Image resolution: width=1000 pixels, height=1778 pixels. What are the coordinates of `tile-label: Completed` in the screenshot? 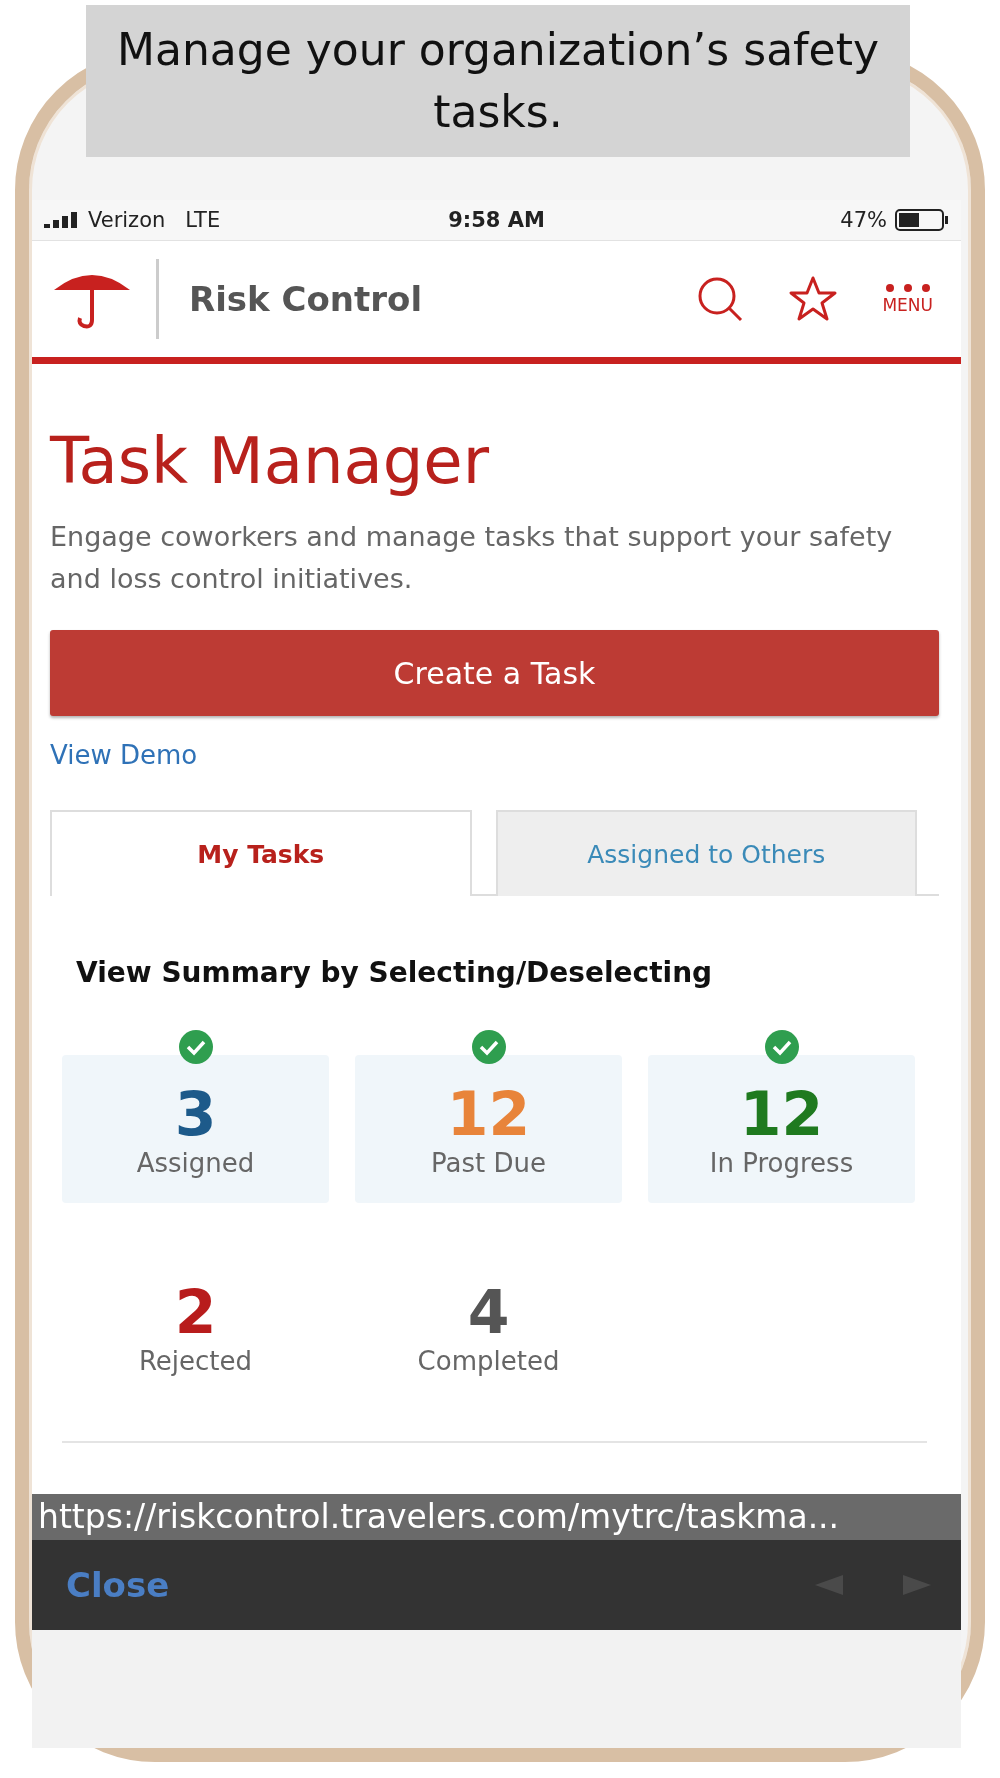 It's located at (488, 1361).